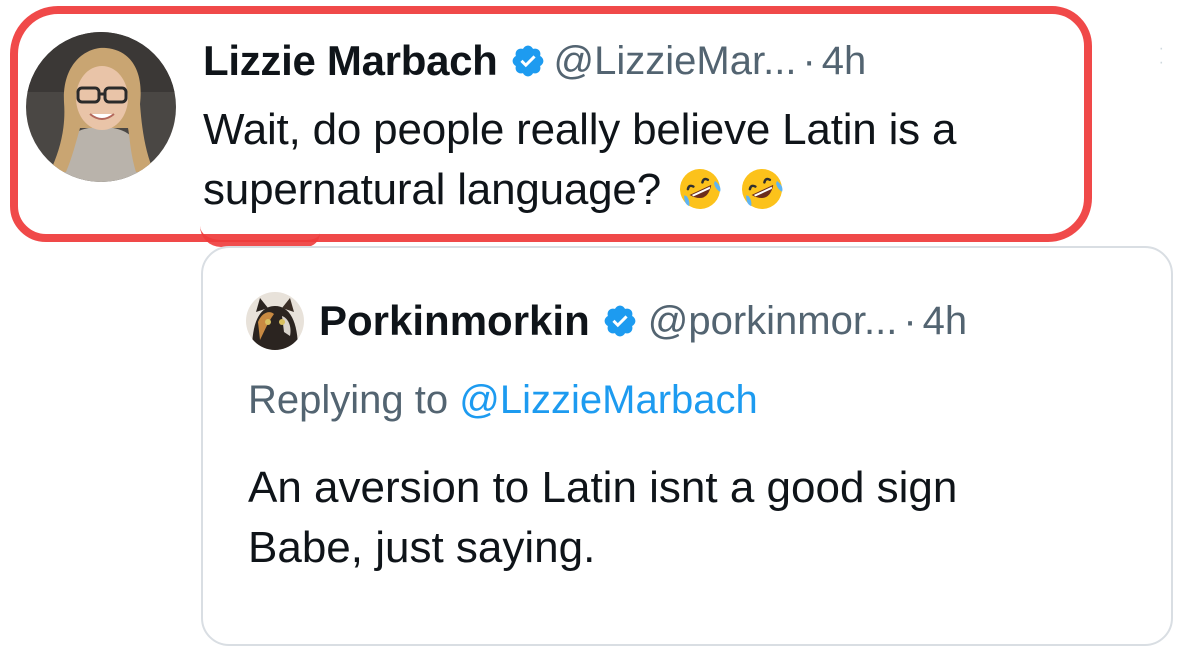 The image size is (1200, 646). What do you see at coordinates (643, 321) in the screenshot?
I see `quoted-tweet-header: Porkinmorkin @porkinmor... · 4h` at bounding box center [643, 321].